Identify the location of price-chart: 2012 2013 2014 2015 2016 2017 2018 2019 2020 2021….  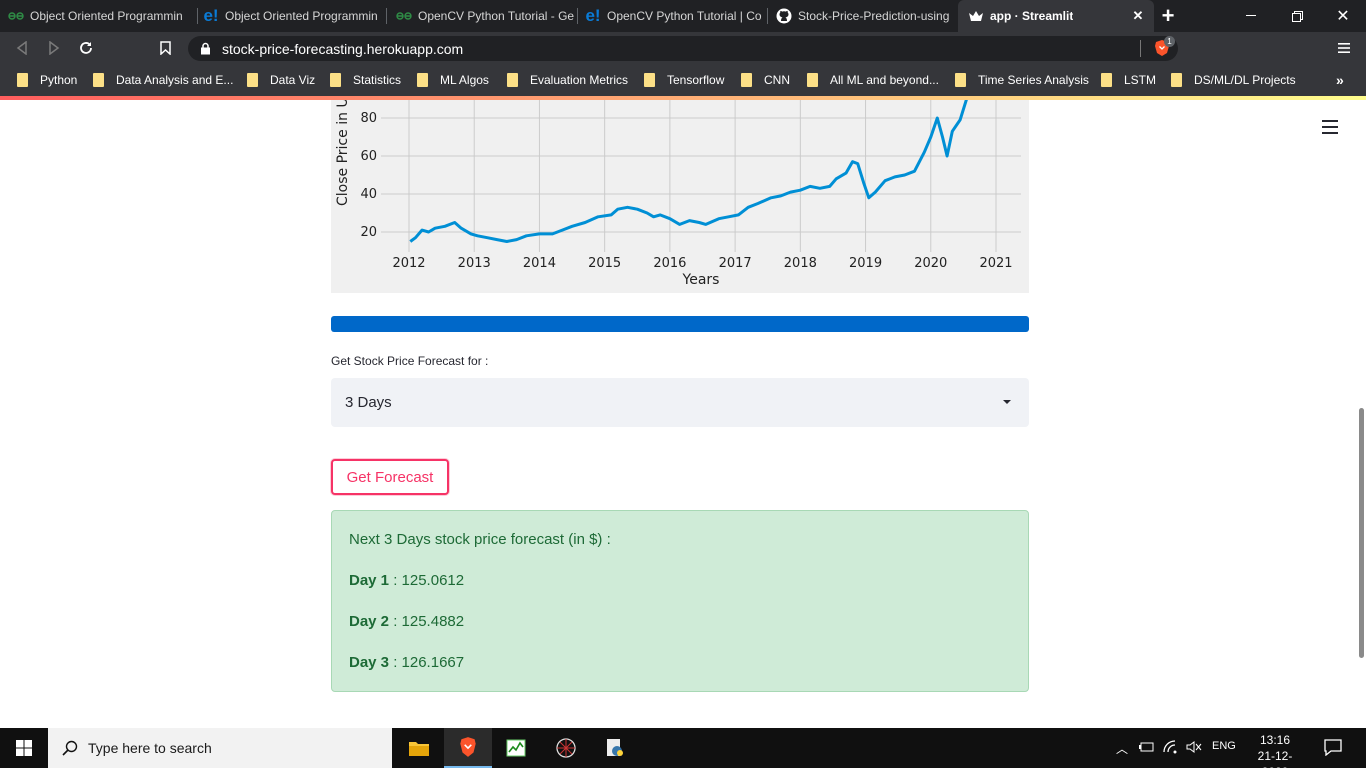
(680, 196).